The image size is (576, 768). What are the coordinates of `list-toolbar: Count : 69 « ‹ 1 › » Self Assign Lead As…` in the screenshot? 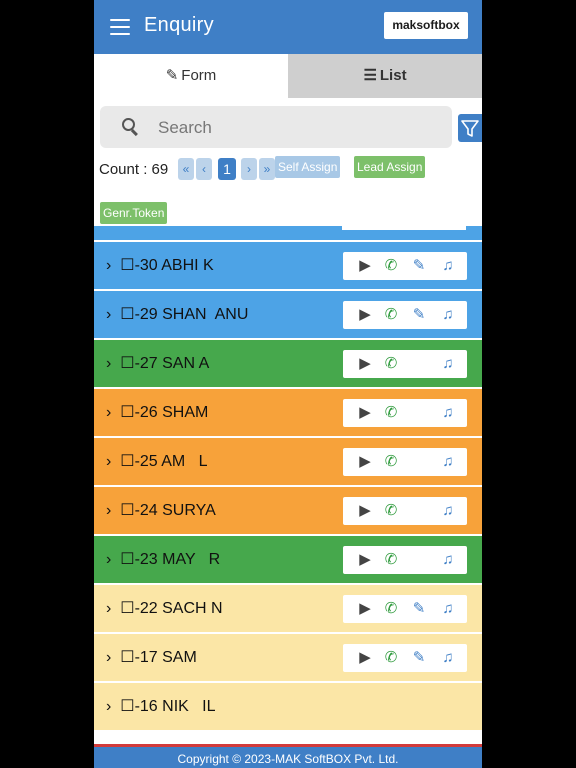 It's located at (290, 169).